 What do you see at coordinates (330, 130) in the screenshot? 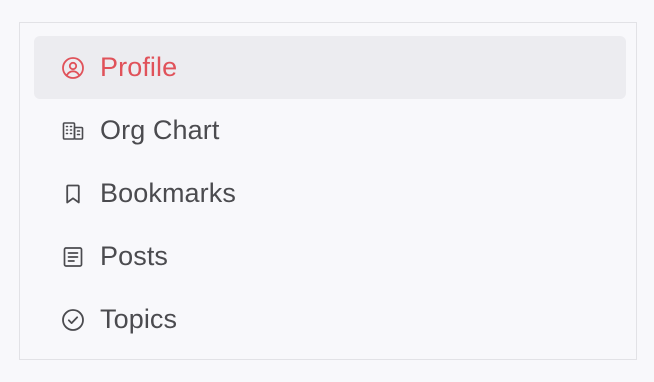
I see `nav-item-org-chart: Org Chart` at bounding box center [330, 130].